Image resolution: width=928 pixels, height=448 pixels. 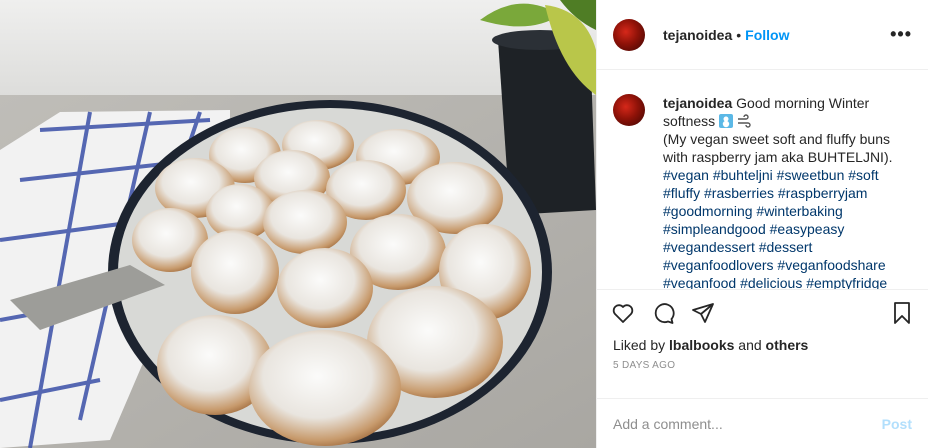 I want to click on hashtag-link: #fluffy, so click(x=681, y=193).